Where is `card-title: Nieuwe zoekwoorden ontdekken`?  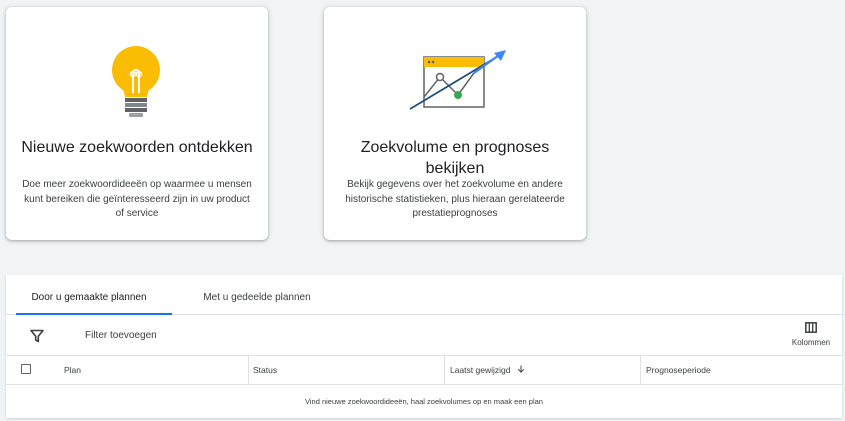
card-title: Nieuwe zoekwoorden ontdekken is located at coordinates (137, 147).